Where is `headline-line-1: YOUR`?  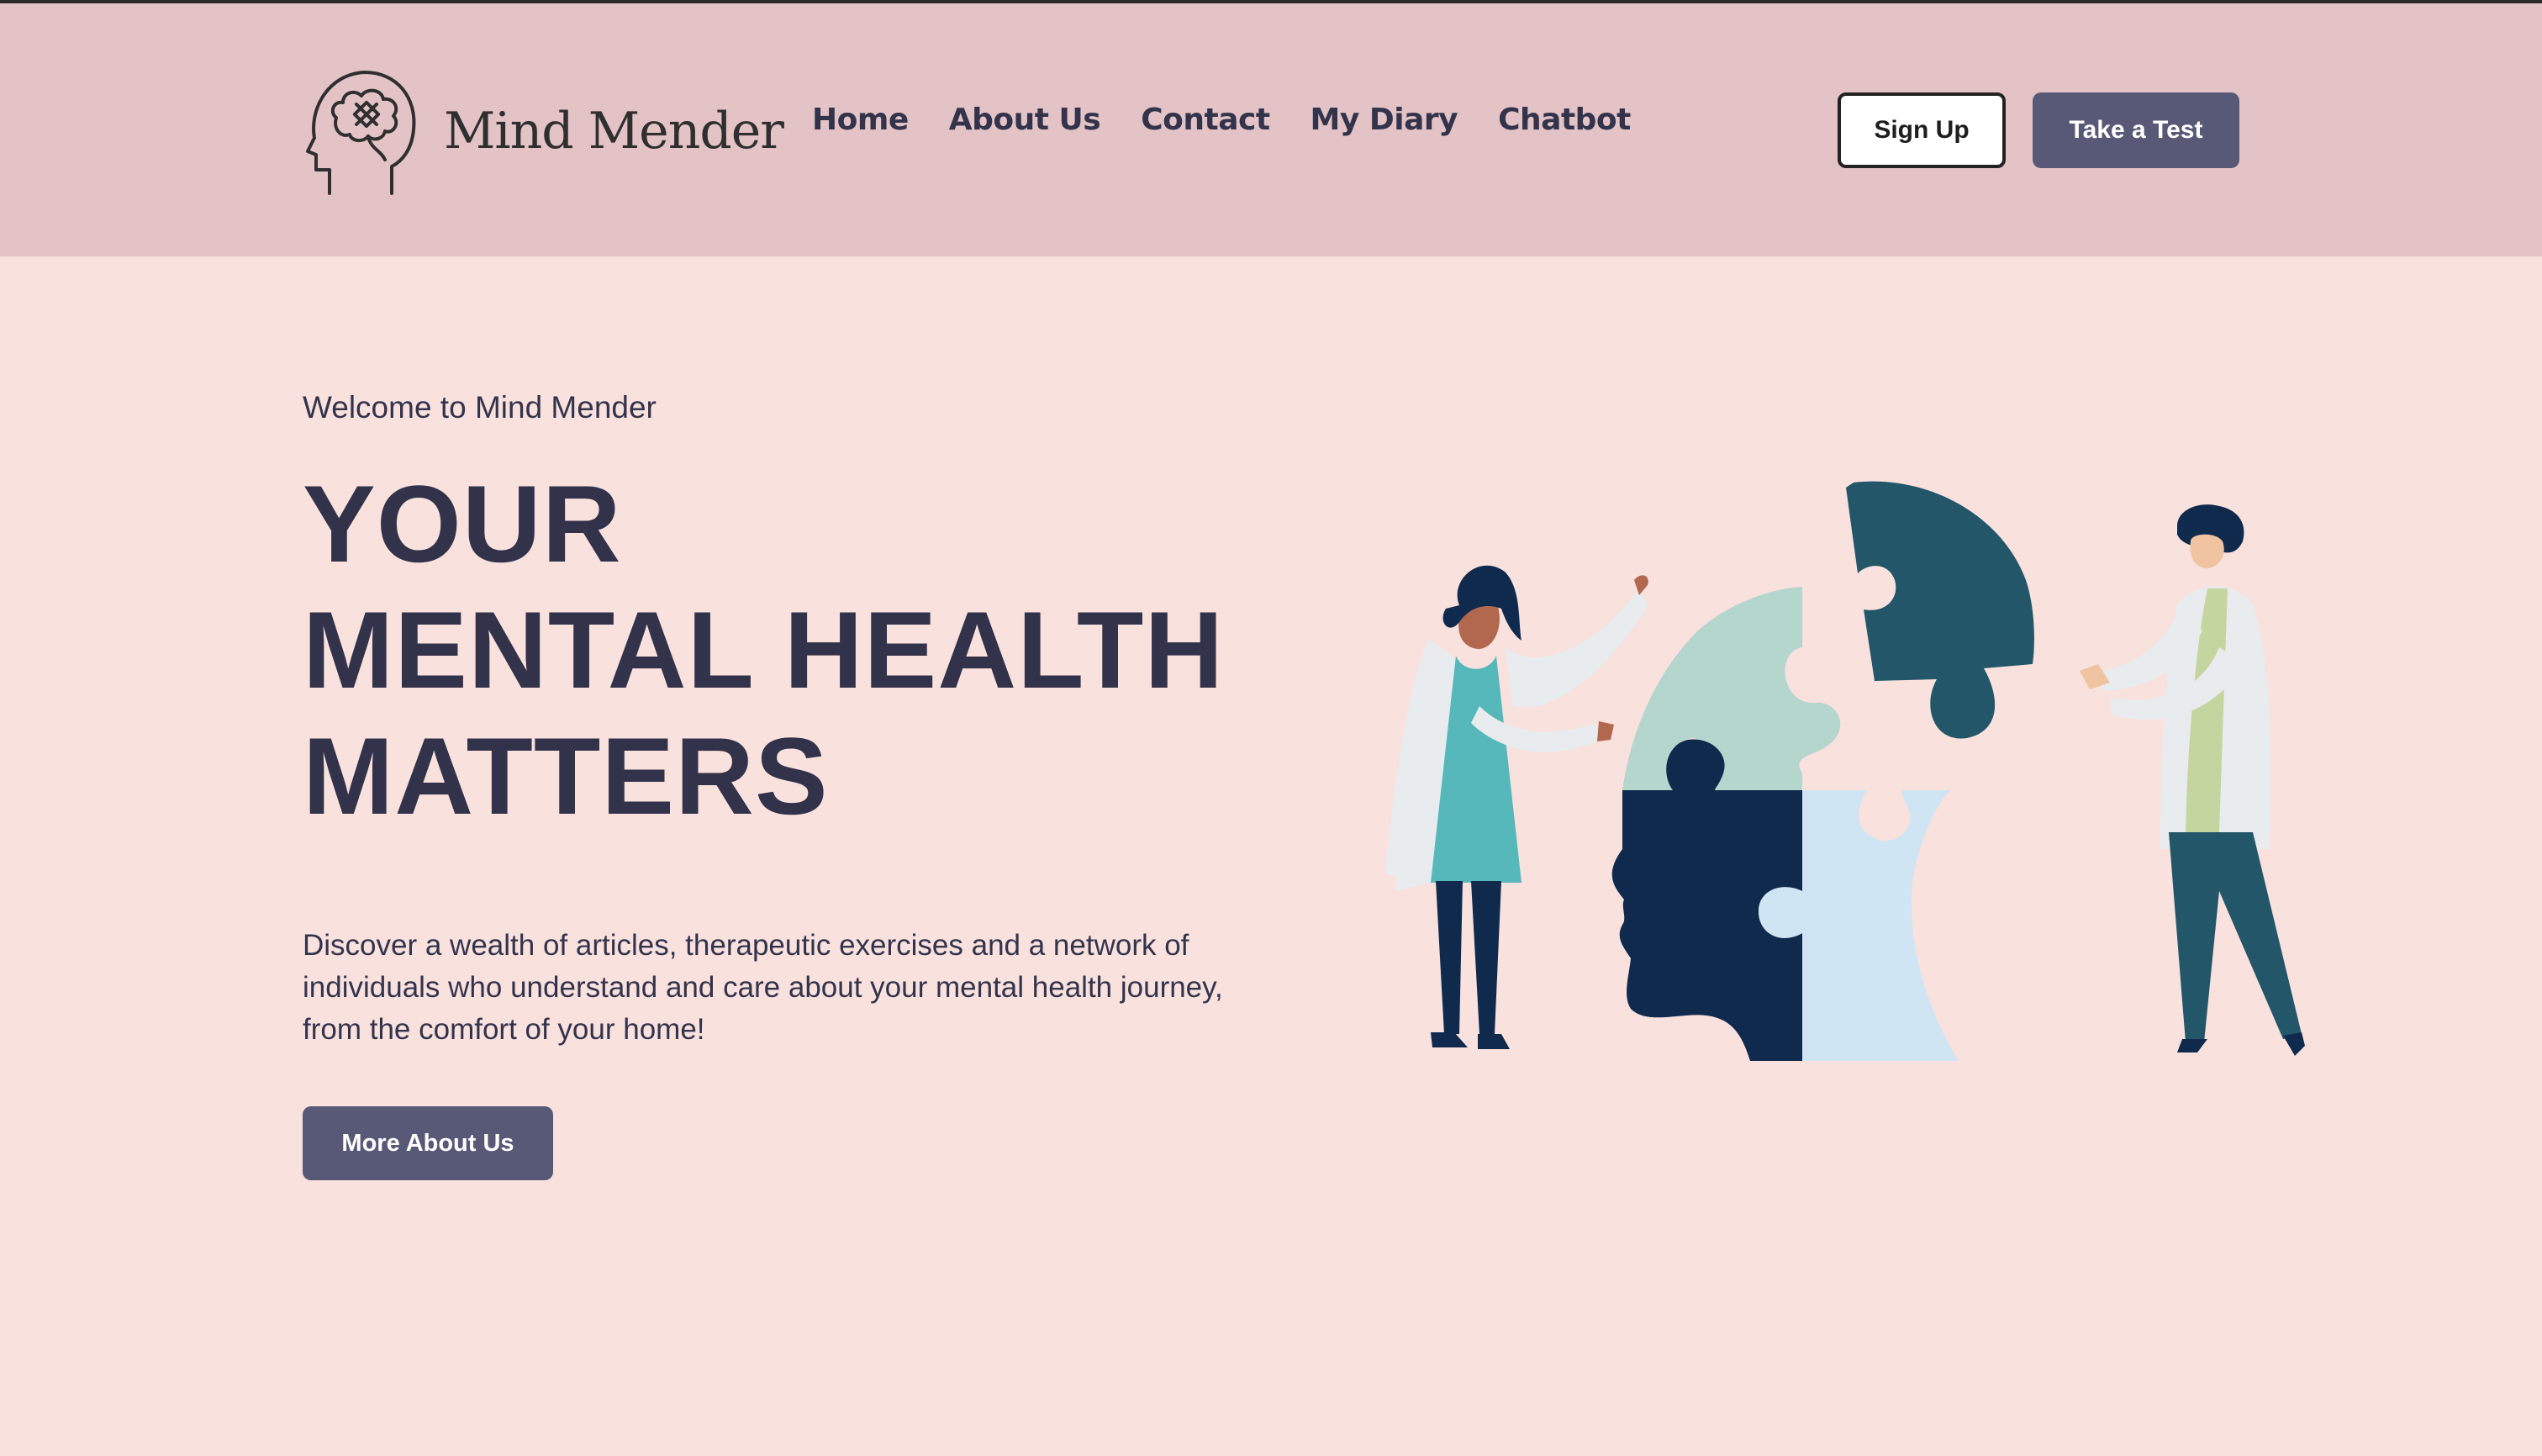
headline-line-1: YOUR is located at coordinates (462, 523).